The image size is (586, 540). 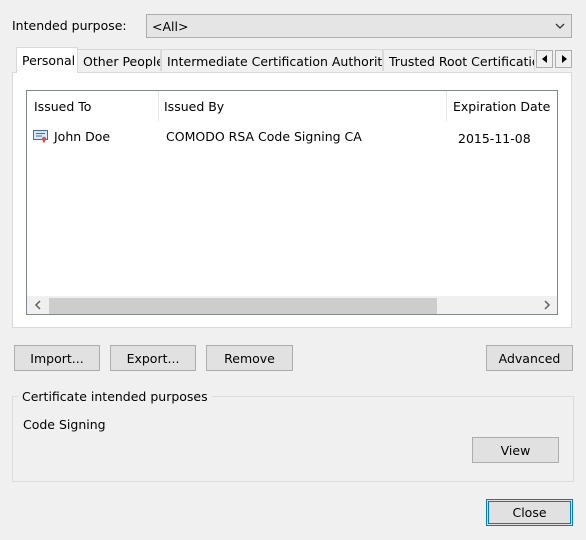 What do you see at coordinates (194, 106) in the screenshot?
I see `column-header-issued-by: Issued By` at bounding box center [194, 106].